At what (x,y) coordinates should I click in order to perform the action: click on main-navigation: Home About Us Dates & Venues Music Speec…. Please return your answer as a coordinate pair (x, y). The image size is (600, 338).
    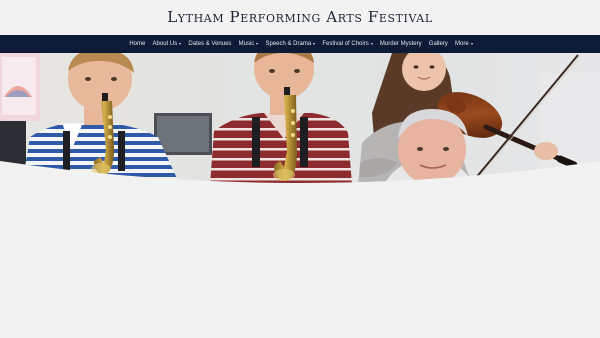
    Looking at the image, I should click on (300, 44).